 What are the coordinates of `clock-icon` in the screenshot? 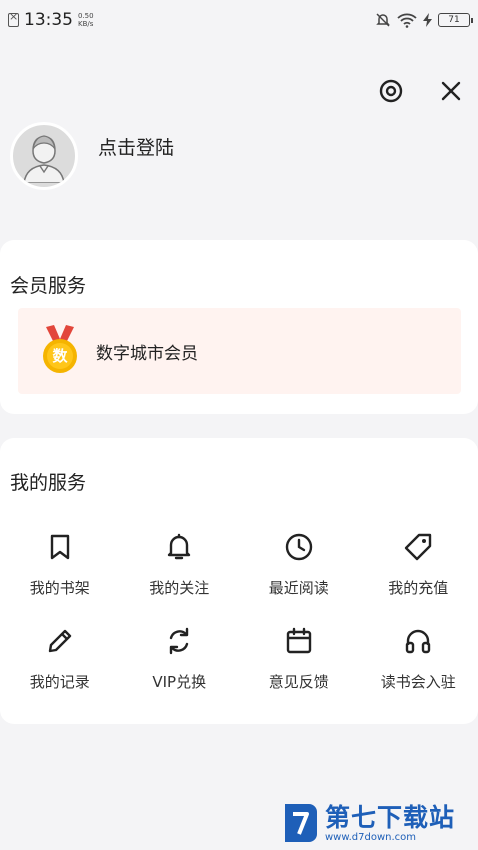 It's located at (299, 547).